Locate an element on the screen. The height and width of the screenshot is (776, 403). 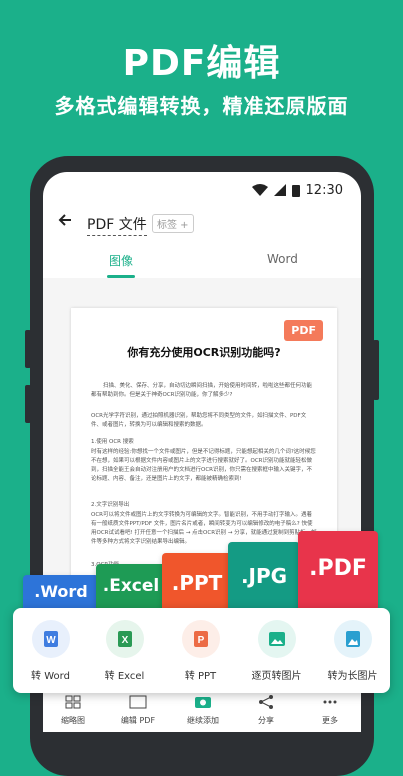
word-icon: W is located at coordinates (50, 639).